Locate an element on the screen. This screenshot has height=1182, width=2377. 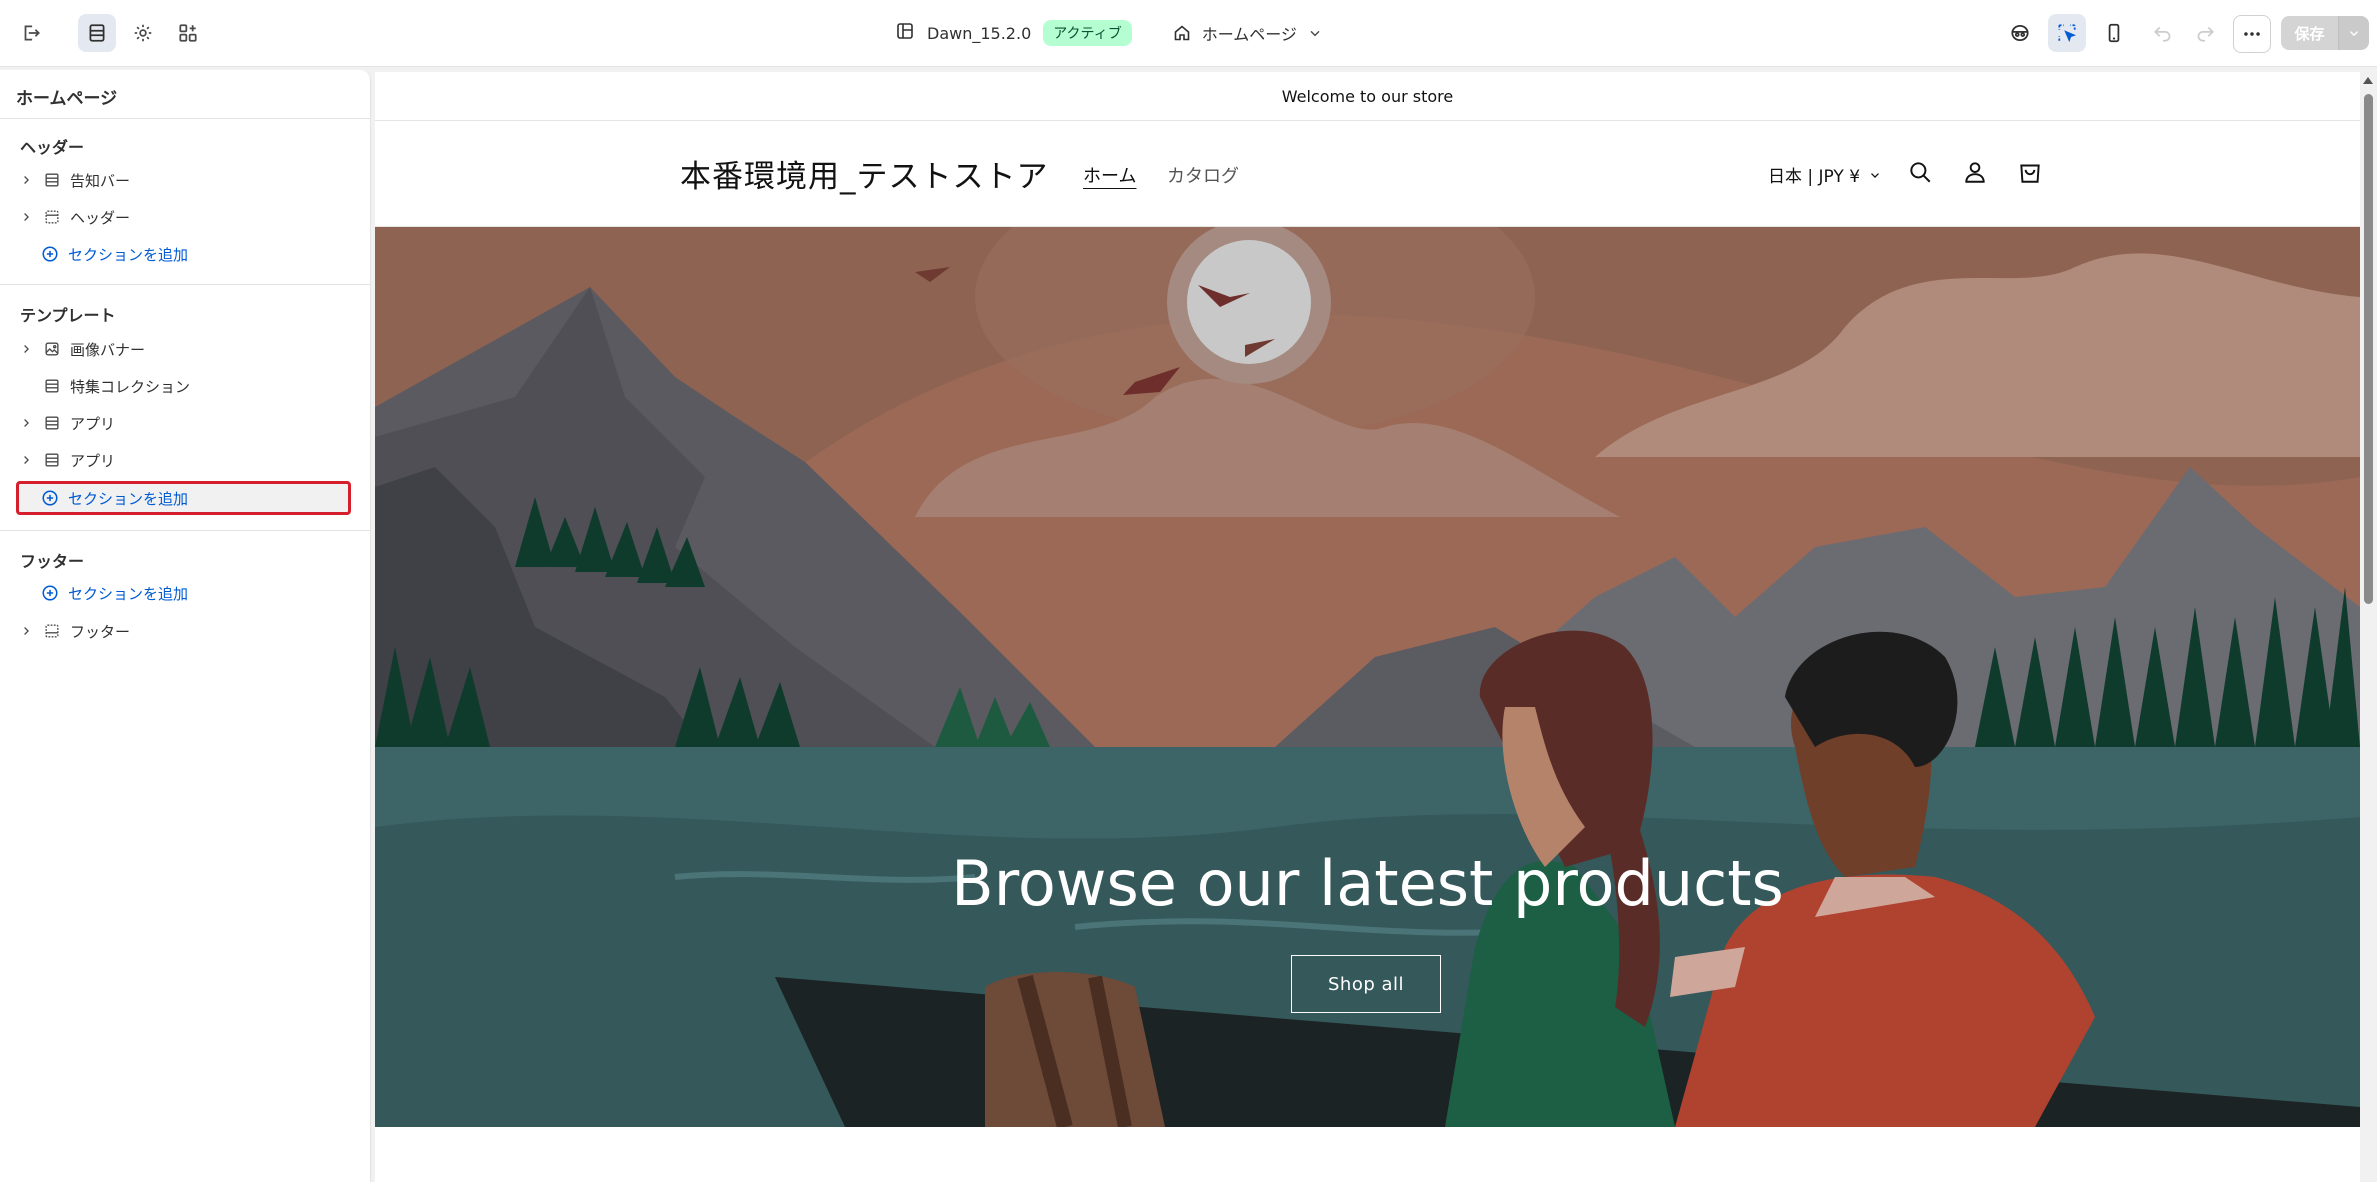
theme-layout-icon is located at coordinates (905, 33).